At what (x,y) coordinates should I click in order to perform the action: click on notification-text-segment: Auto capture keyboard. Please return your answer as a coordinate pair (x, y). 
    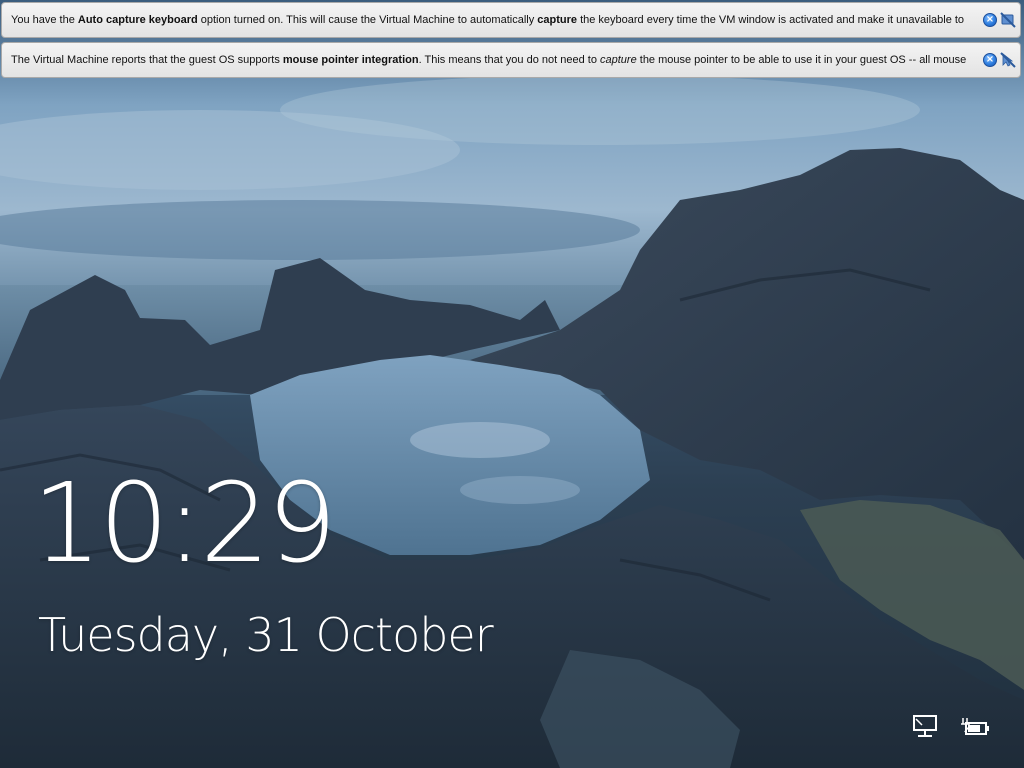
    Looking at the image, I should click on (137, 20).